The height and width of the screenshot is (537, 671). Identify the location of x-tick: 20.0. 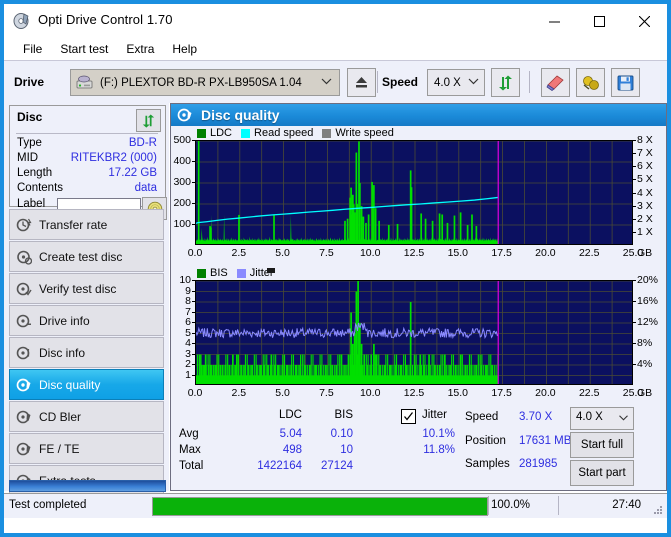
(545, 253).